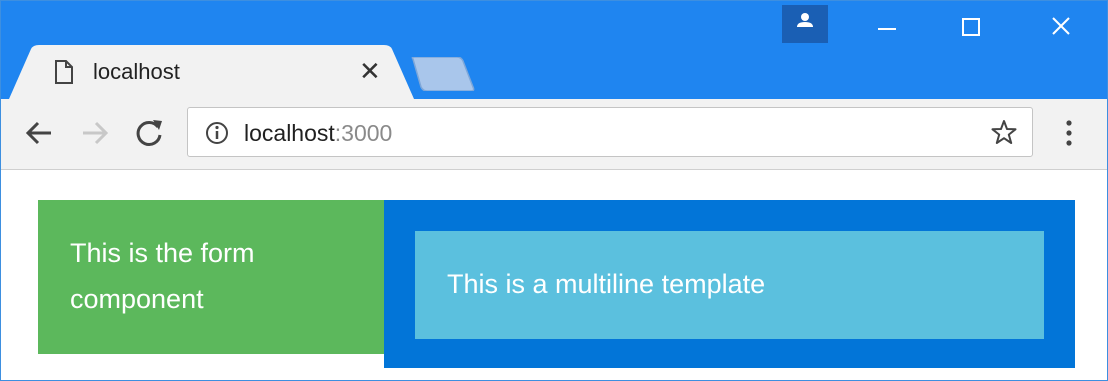 Image resolution: width=1108 pixels, height=381 pixels. I want to click on tab-close-button: ✕, so click(370, 71).